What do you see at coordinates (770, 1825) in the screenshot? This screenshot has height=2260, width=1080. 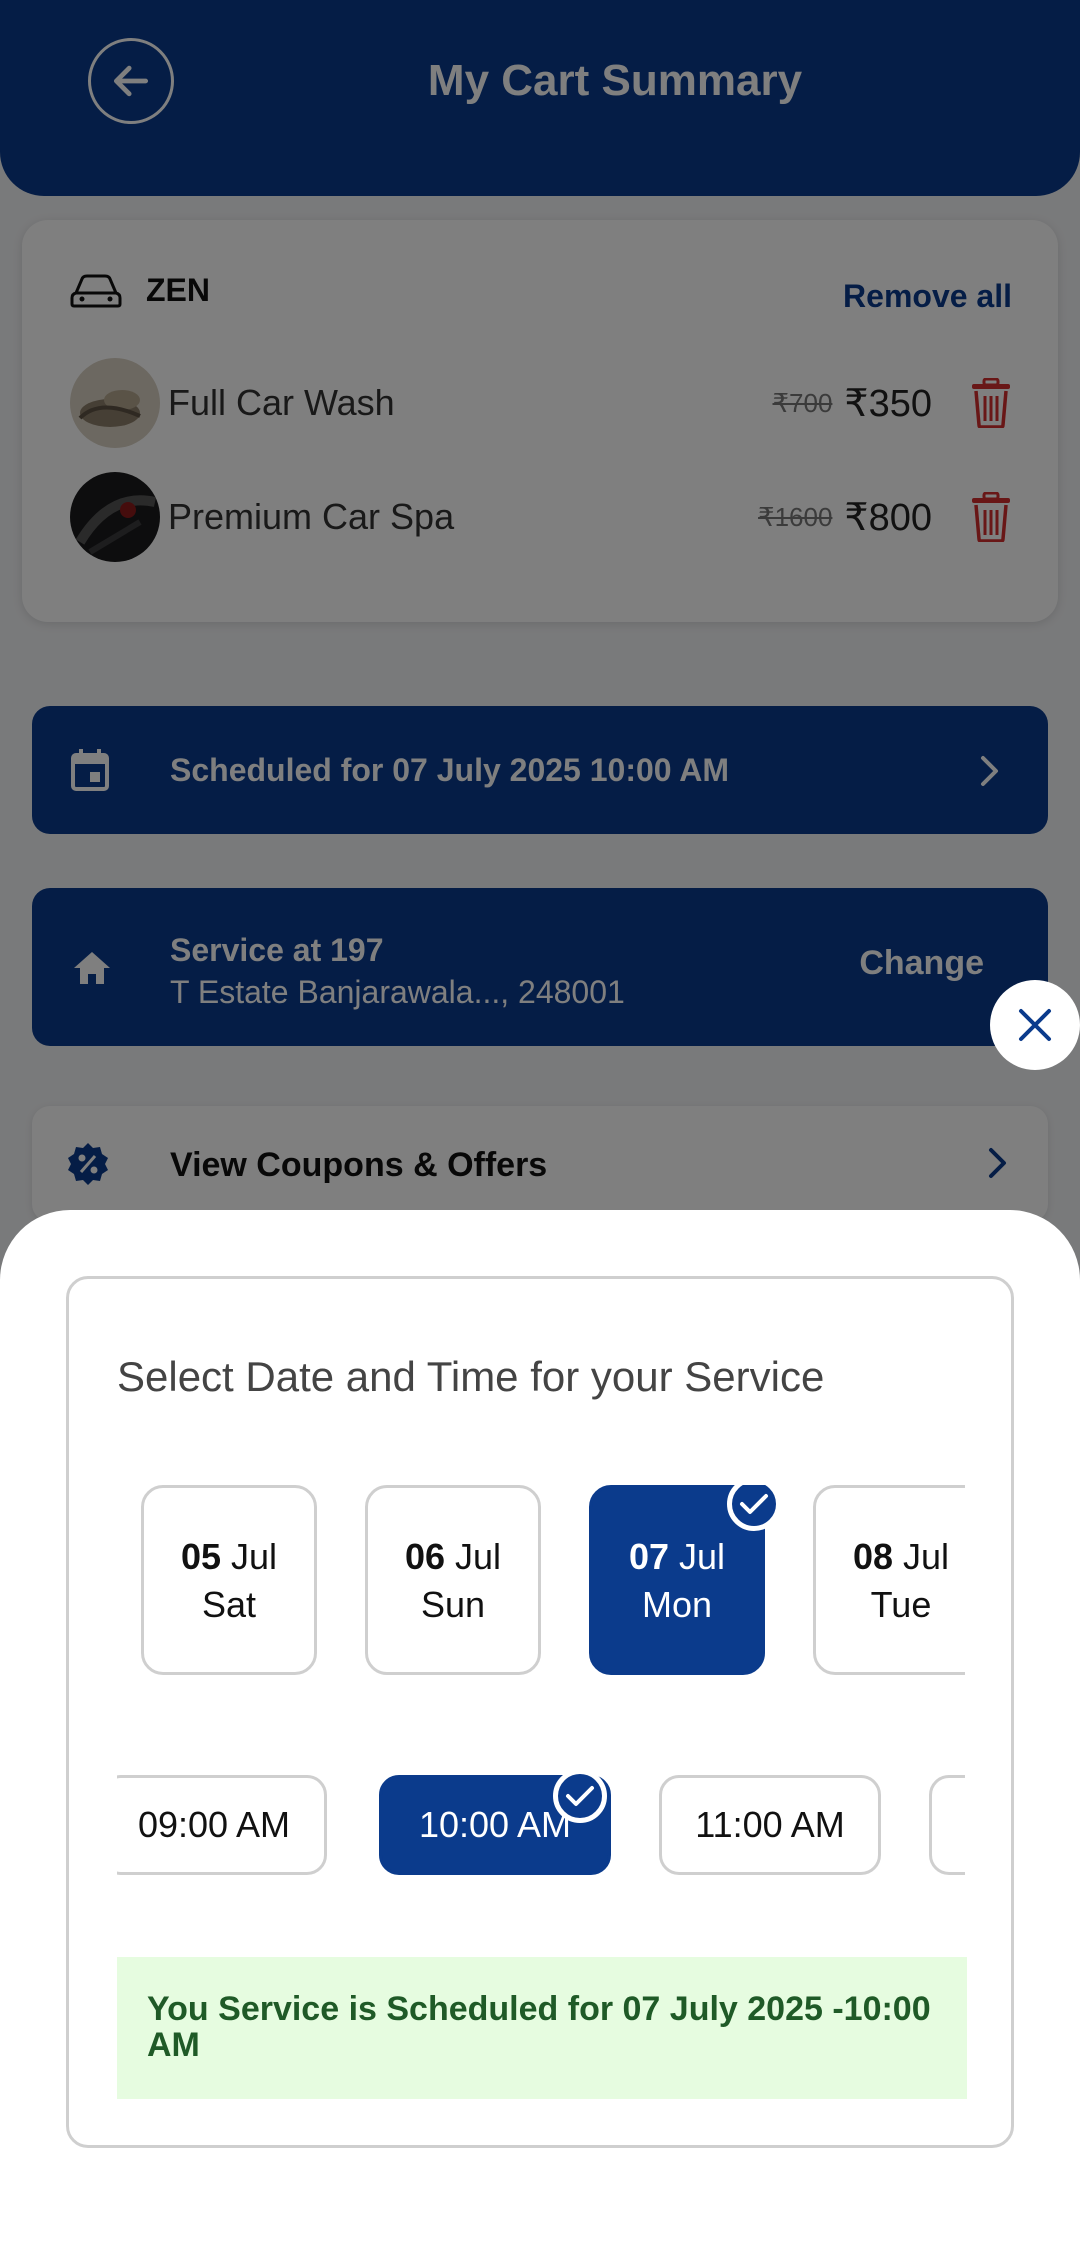 I see `time-option: 11:00 AM` at bounding box center [770, 1825].